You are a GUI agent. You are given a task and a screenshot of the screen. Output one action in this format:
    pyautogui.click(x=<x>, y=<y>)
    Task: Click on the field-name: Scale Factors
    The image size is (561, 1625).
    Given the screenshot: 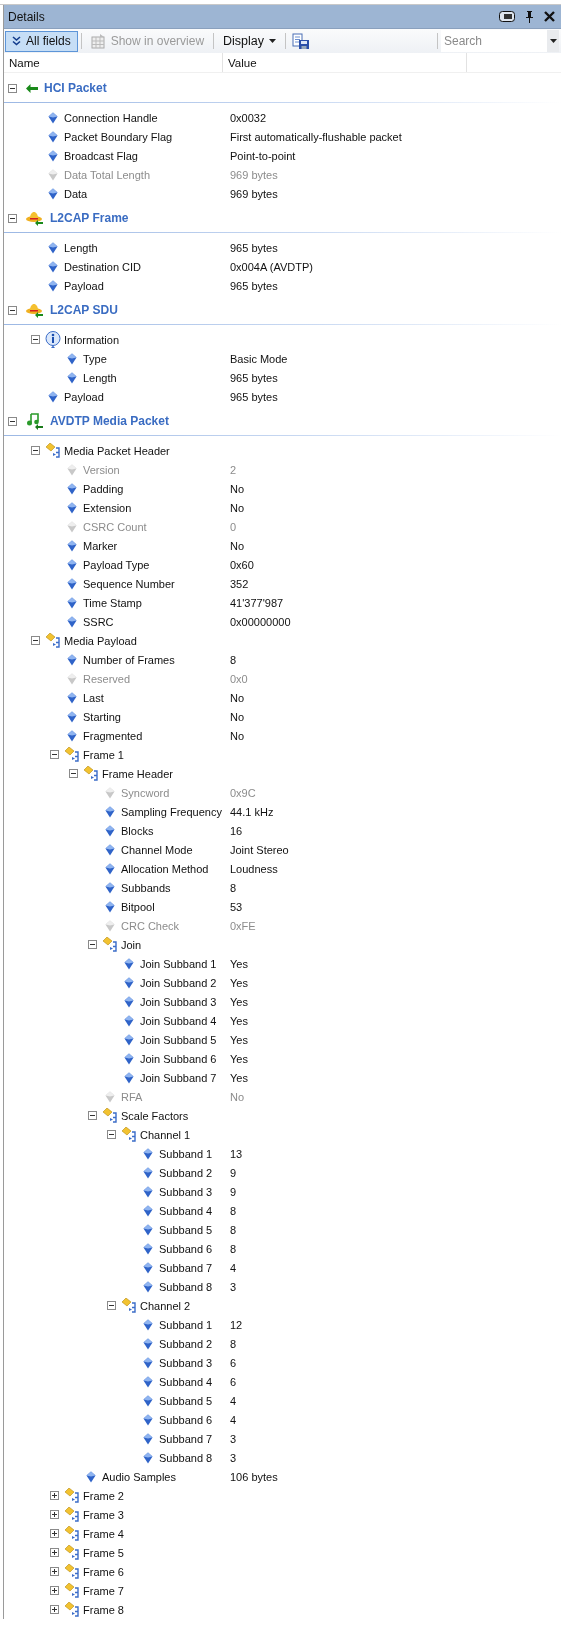 What is the action you would take?
    pyautogui.click(x=155, y=1115)
    